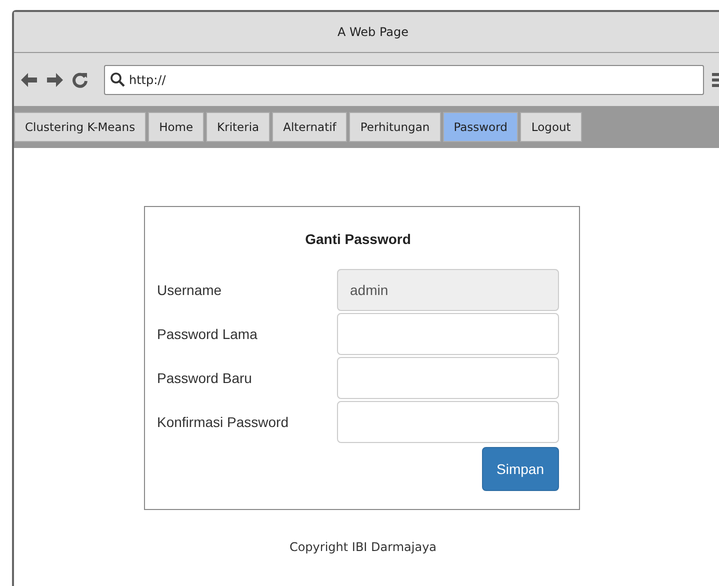 This screenshot has height=586, width=719. Describe the element at coordinates (238, 127) in the screenshot. I see `nav-tab: Kriteria` at that location.